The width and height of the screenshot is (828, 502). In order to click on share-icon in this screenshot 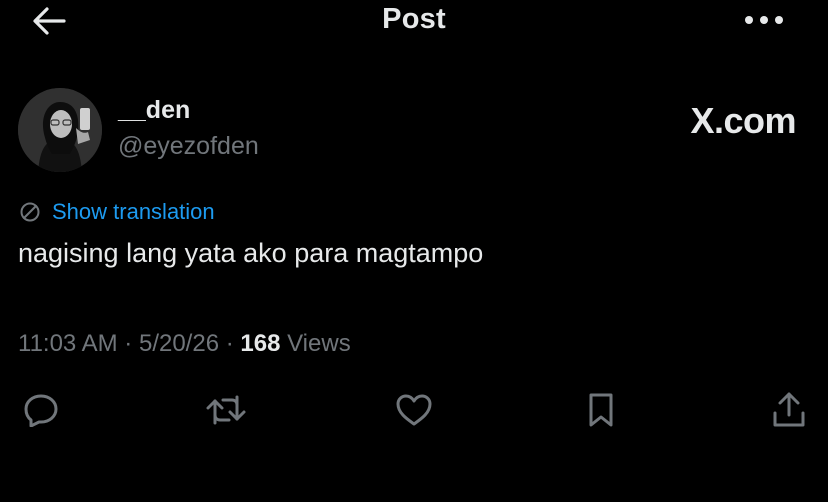, I will do `click(789, 410)`.